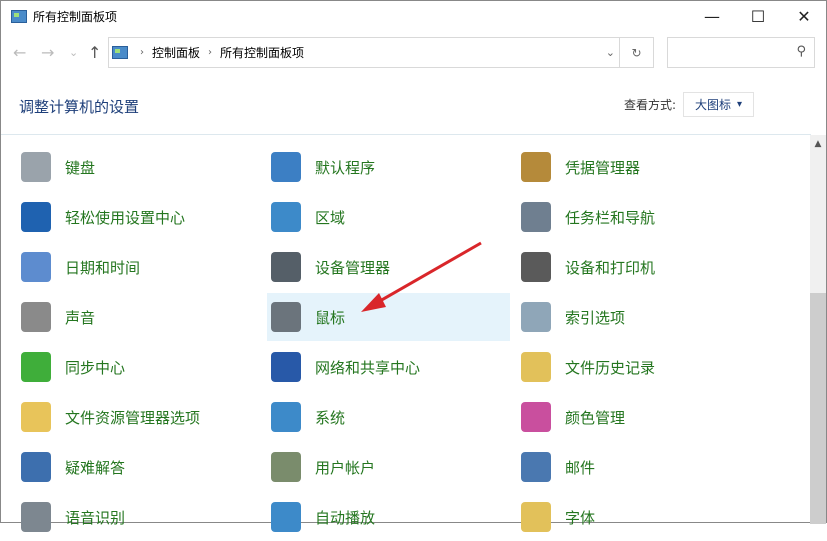 Image resolution: width=827 pixels, height=541 pixels. I want to click on annotation-arrow, so click(421, 276).